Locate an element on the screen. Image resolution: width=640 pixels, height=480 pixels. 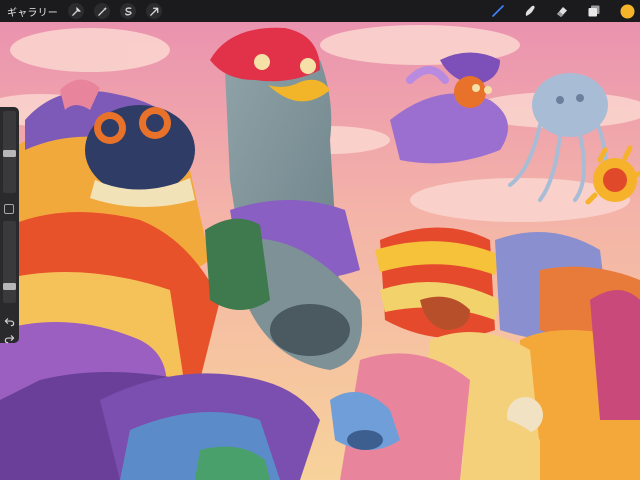
color-swatch is located at coordinates (627, 11).